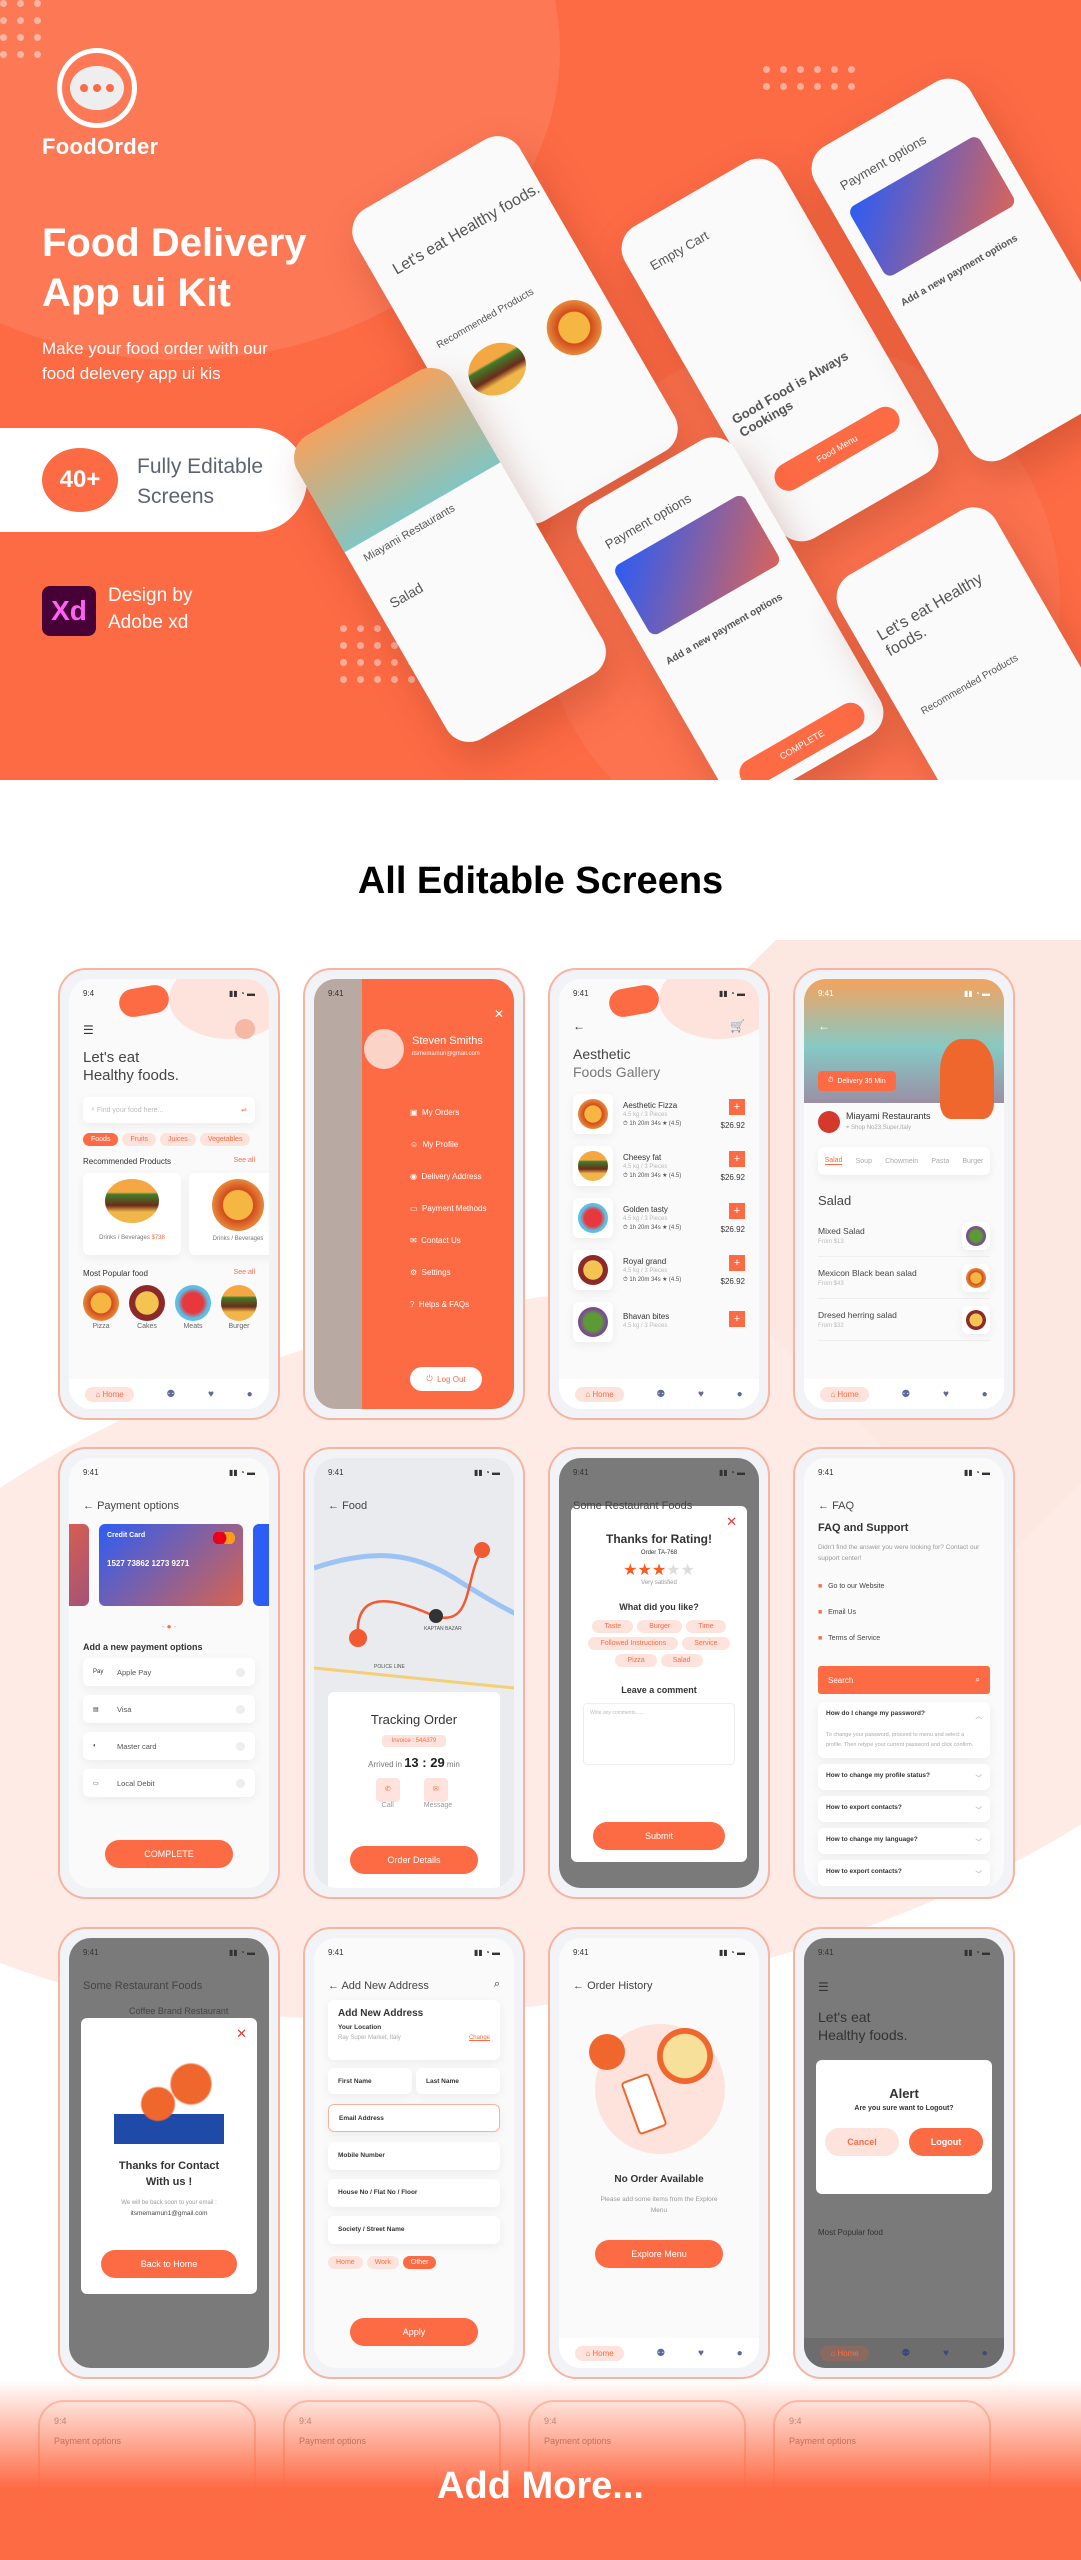 Image resolution: width=1081 pixels, height=2560 pixels. I want to click on first-name-input: First Name, so click(370, 2081).